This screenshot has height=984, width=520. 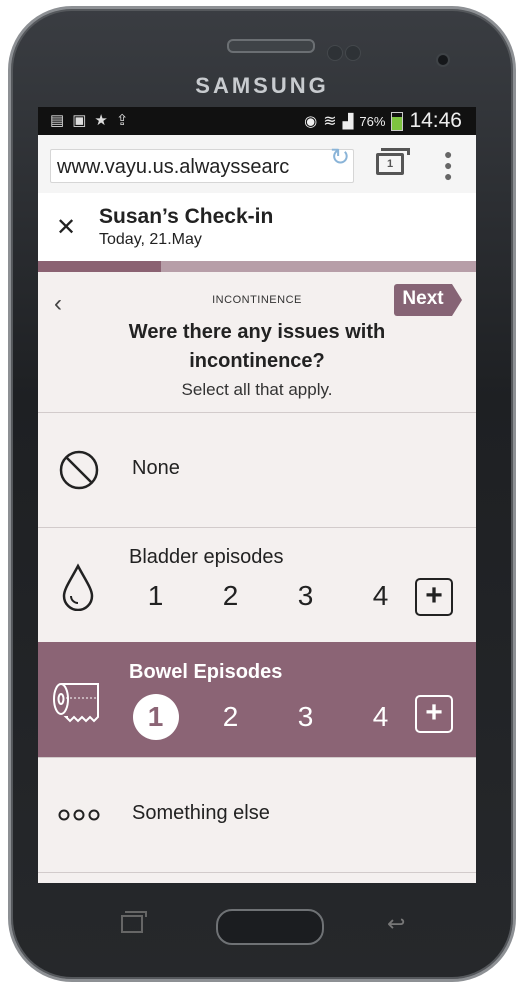 I want to click on option-none-label: None, so click(x=156, y=468).